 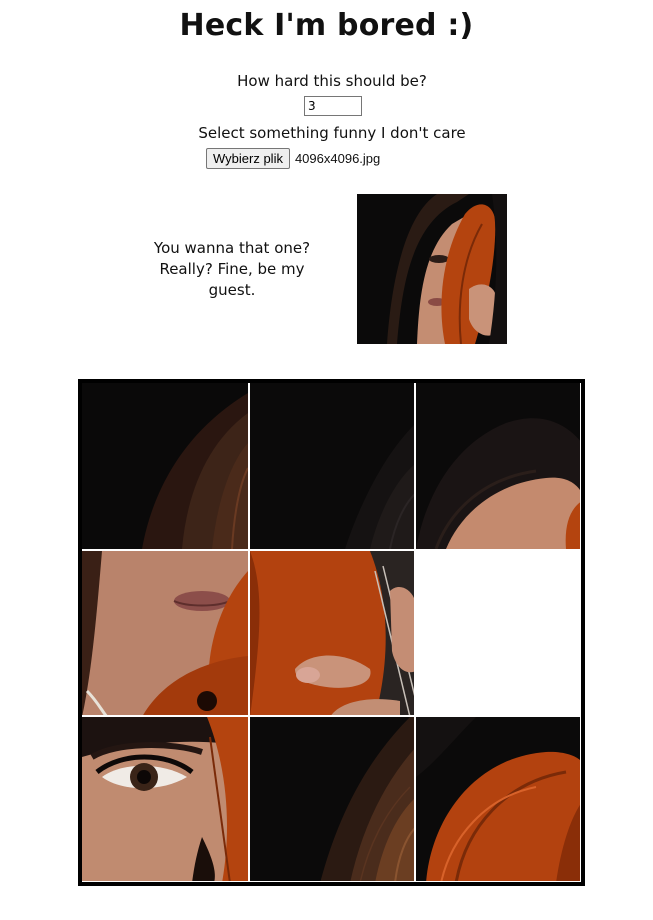 I want to click on page-title: Heck I'm bored :), so click(x=326, y=25).